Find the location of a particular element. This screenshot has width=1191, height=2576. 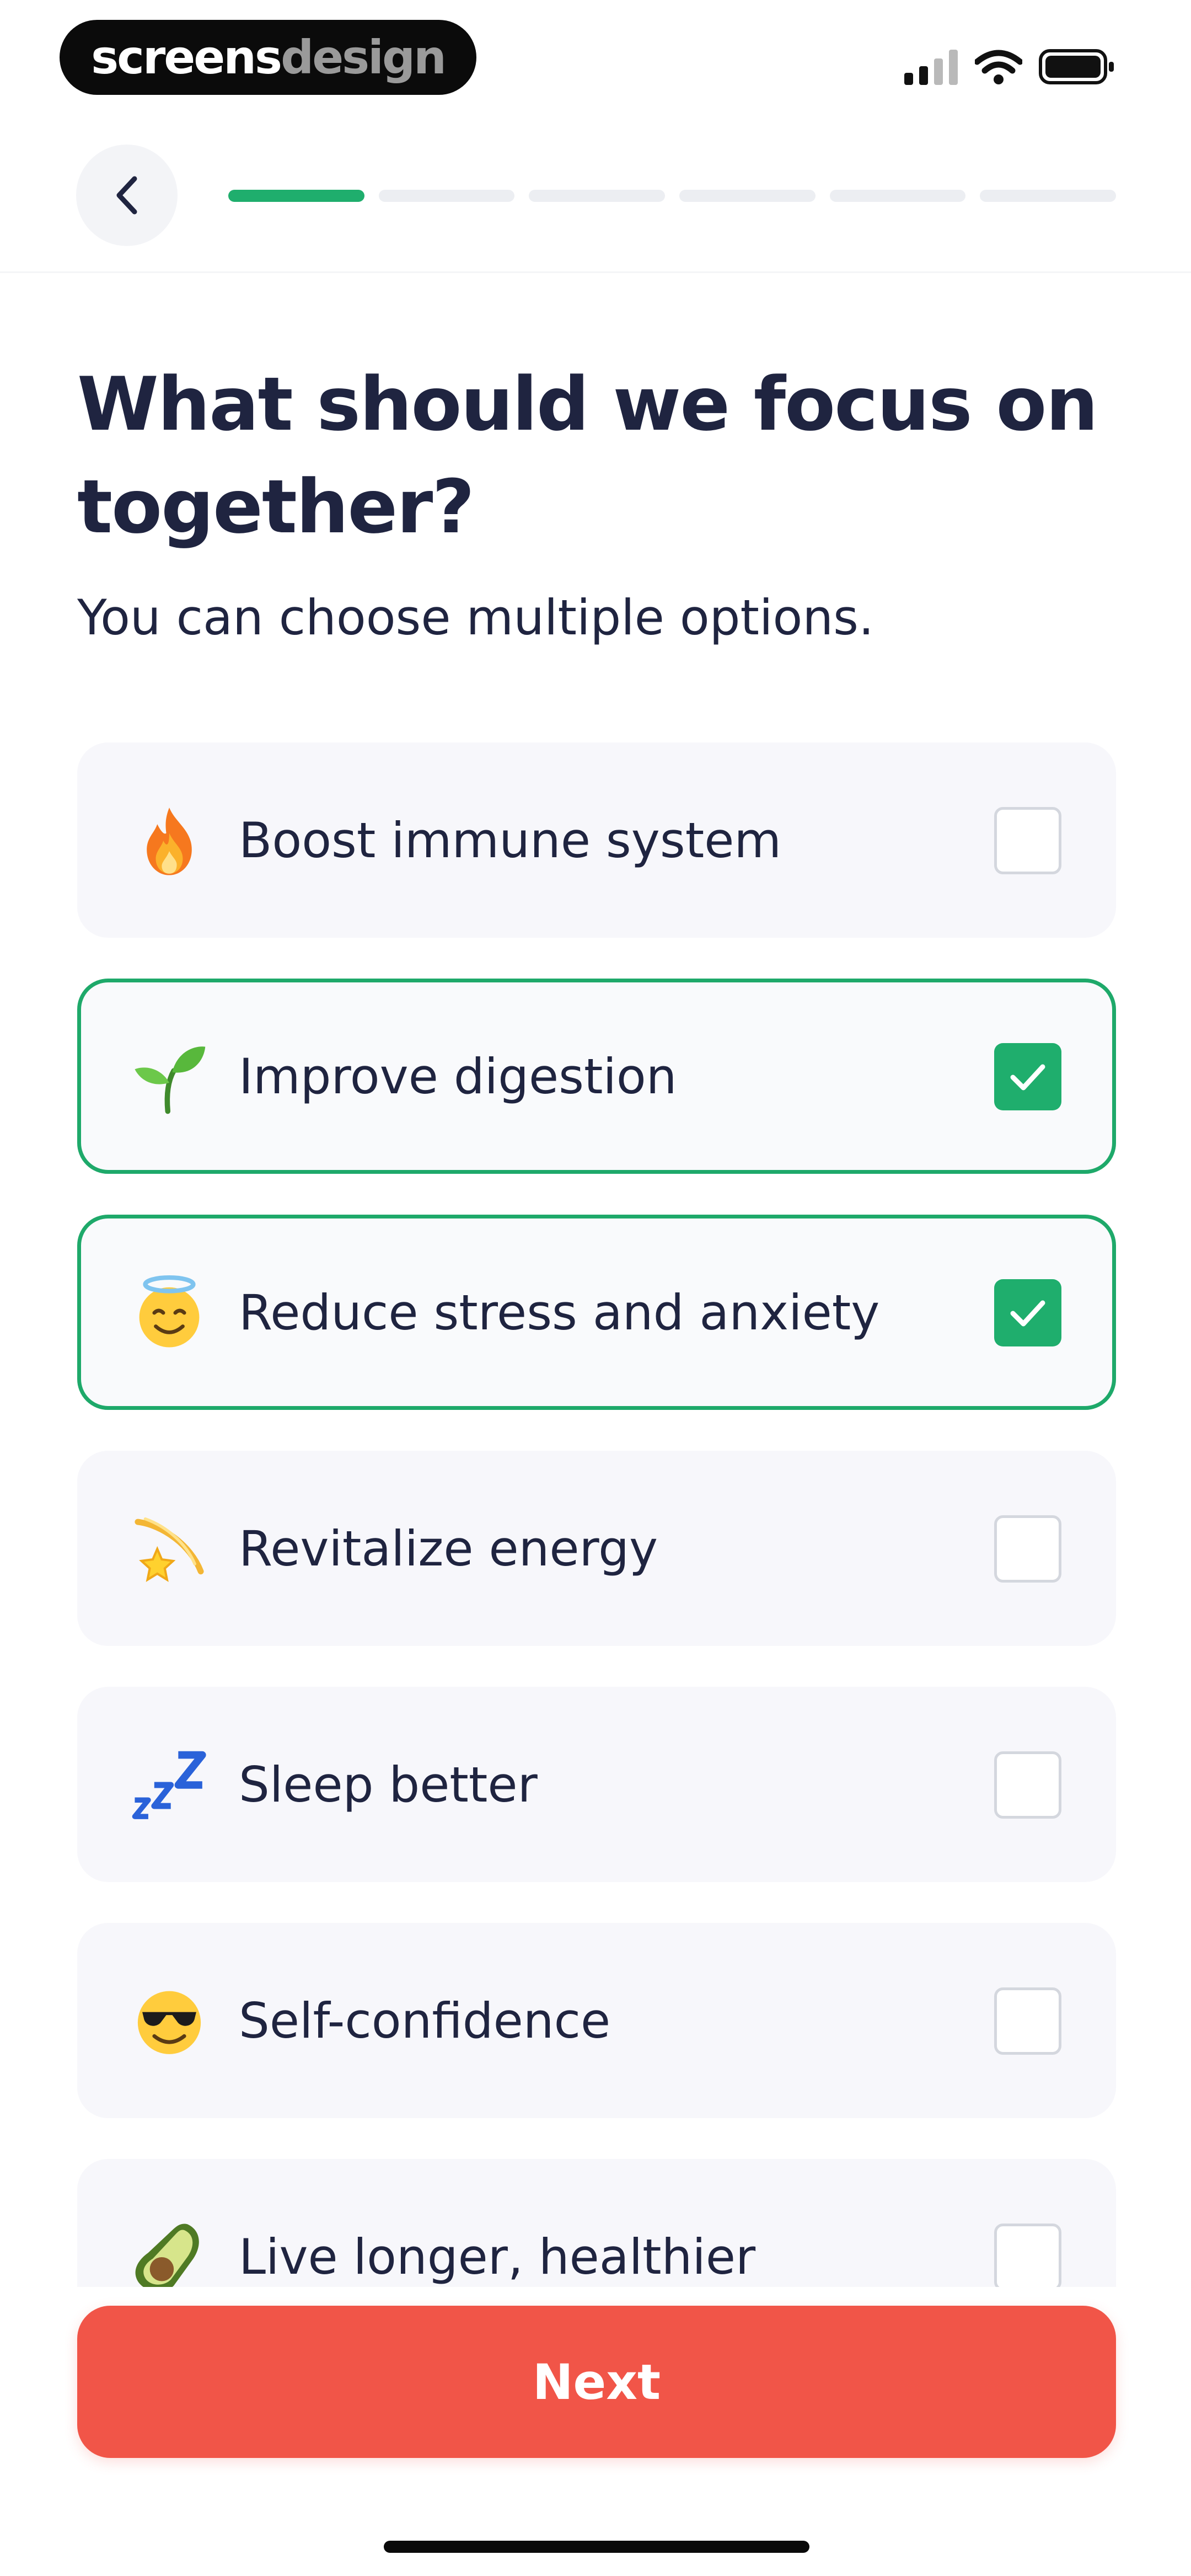

brand-watermark: screens design is located at coordinates (268, 57).